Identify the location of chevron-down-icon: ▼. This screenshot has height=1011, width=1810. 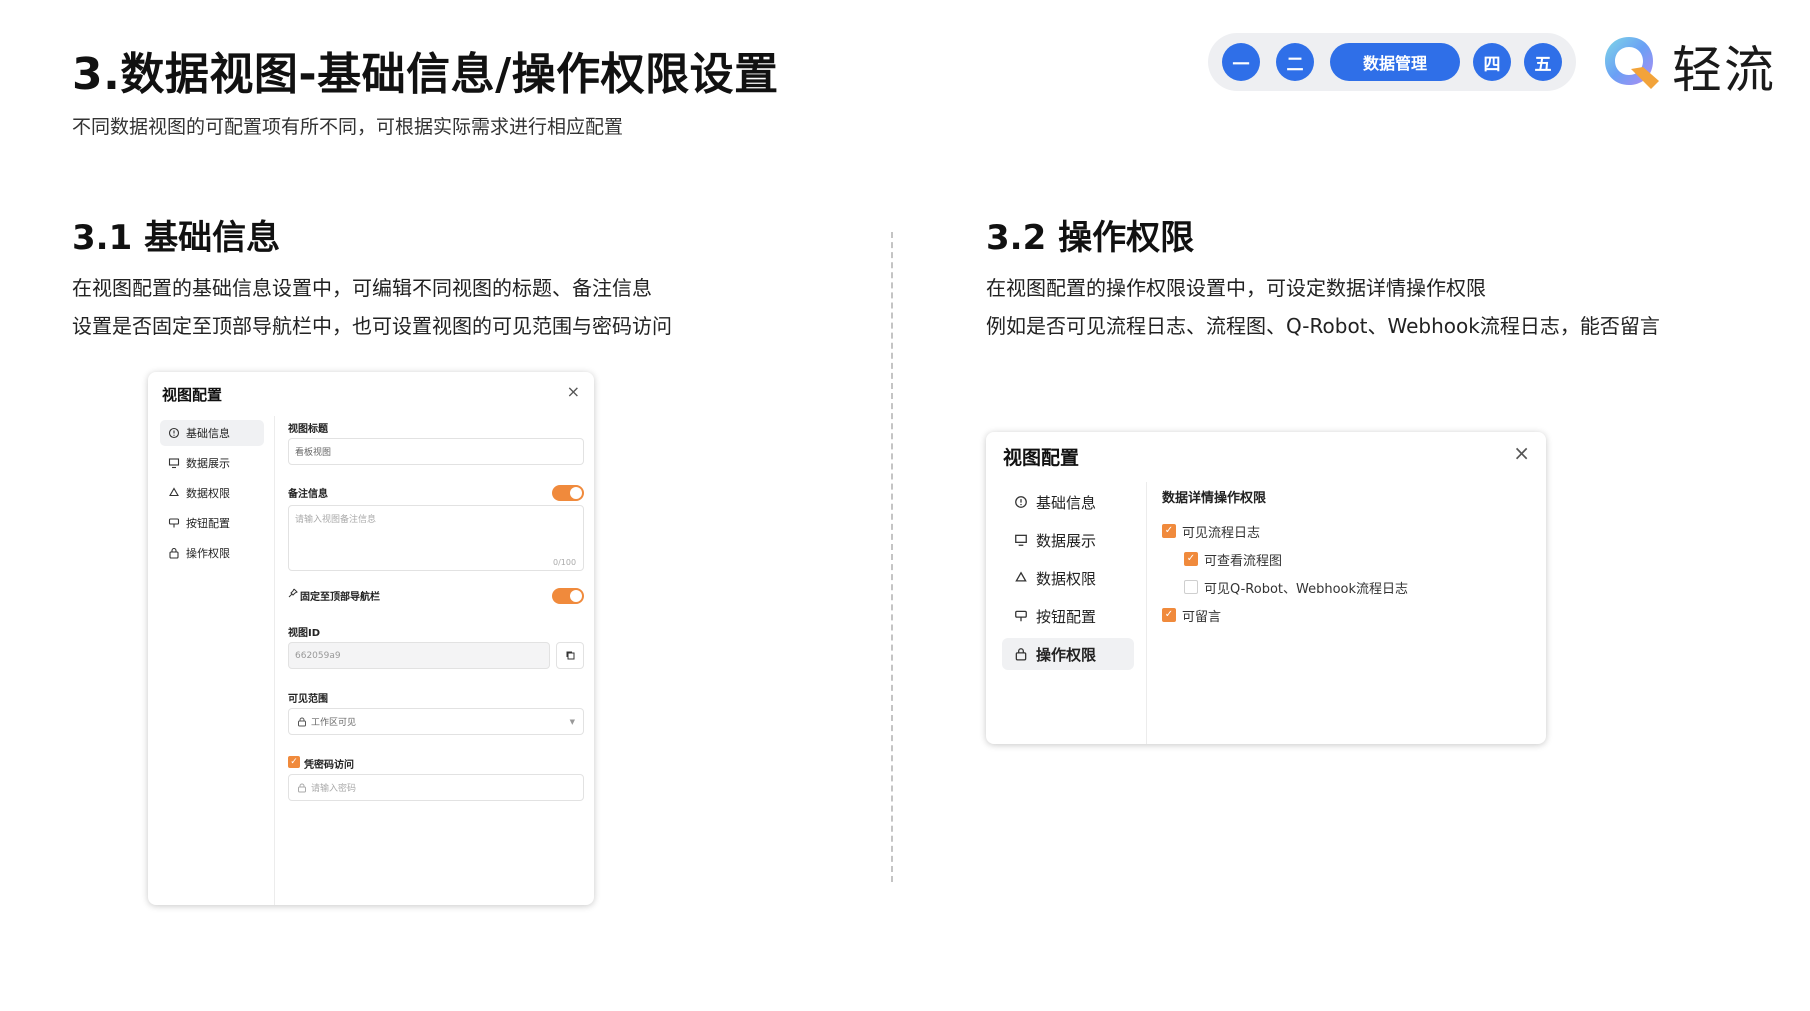
(572, 721).